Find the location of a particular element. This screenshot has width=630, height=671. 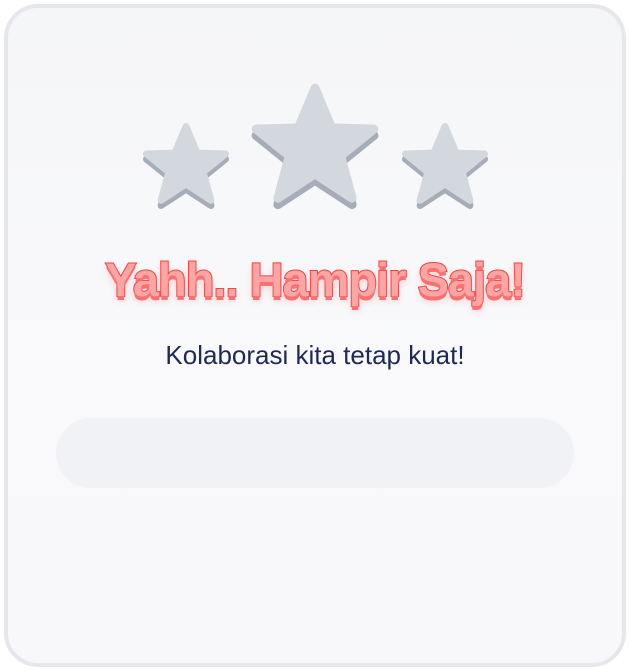

result-subtitle: Kolaborasi kita tetap kuat! is located at coordinates (315, 355).